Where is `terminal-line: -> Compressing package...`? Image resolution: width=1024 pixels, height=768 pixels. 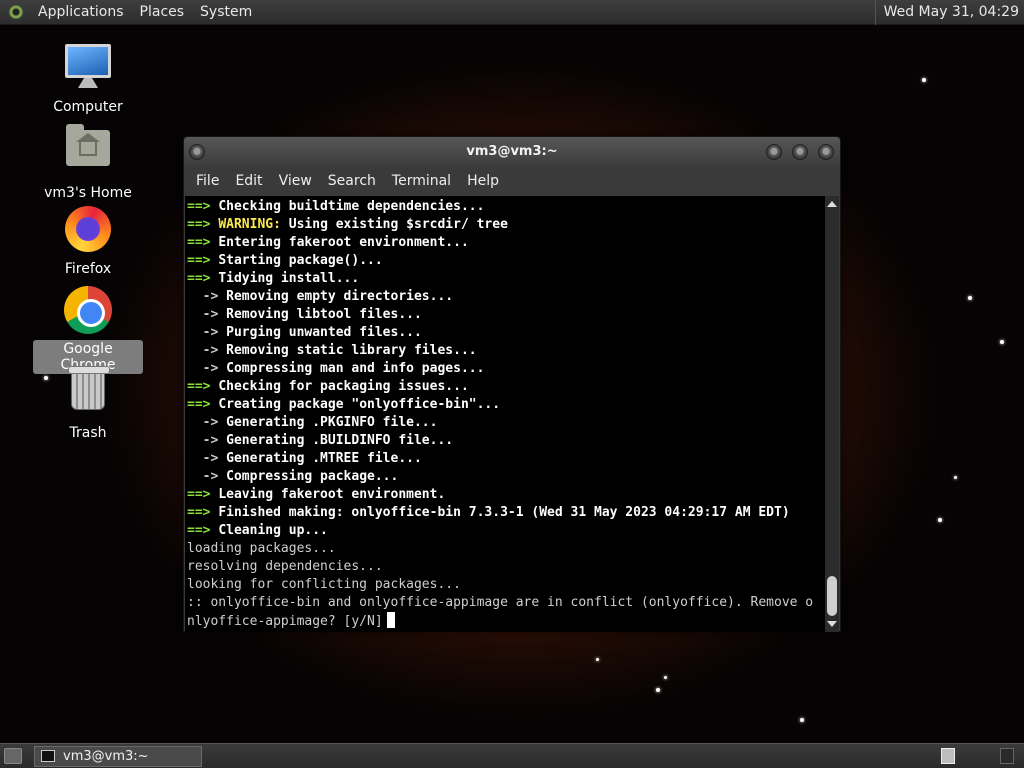 terminal-line: -> Compressing package... is located at coordinates (507, 477).